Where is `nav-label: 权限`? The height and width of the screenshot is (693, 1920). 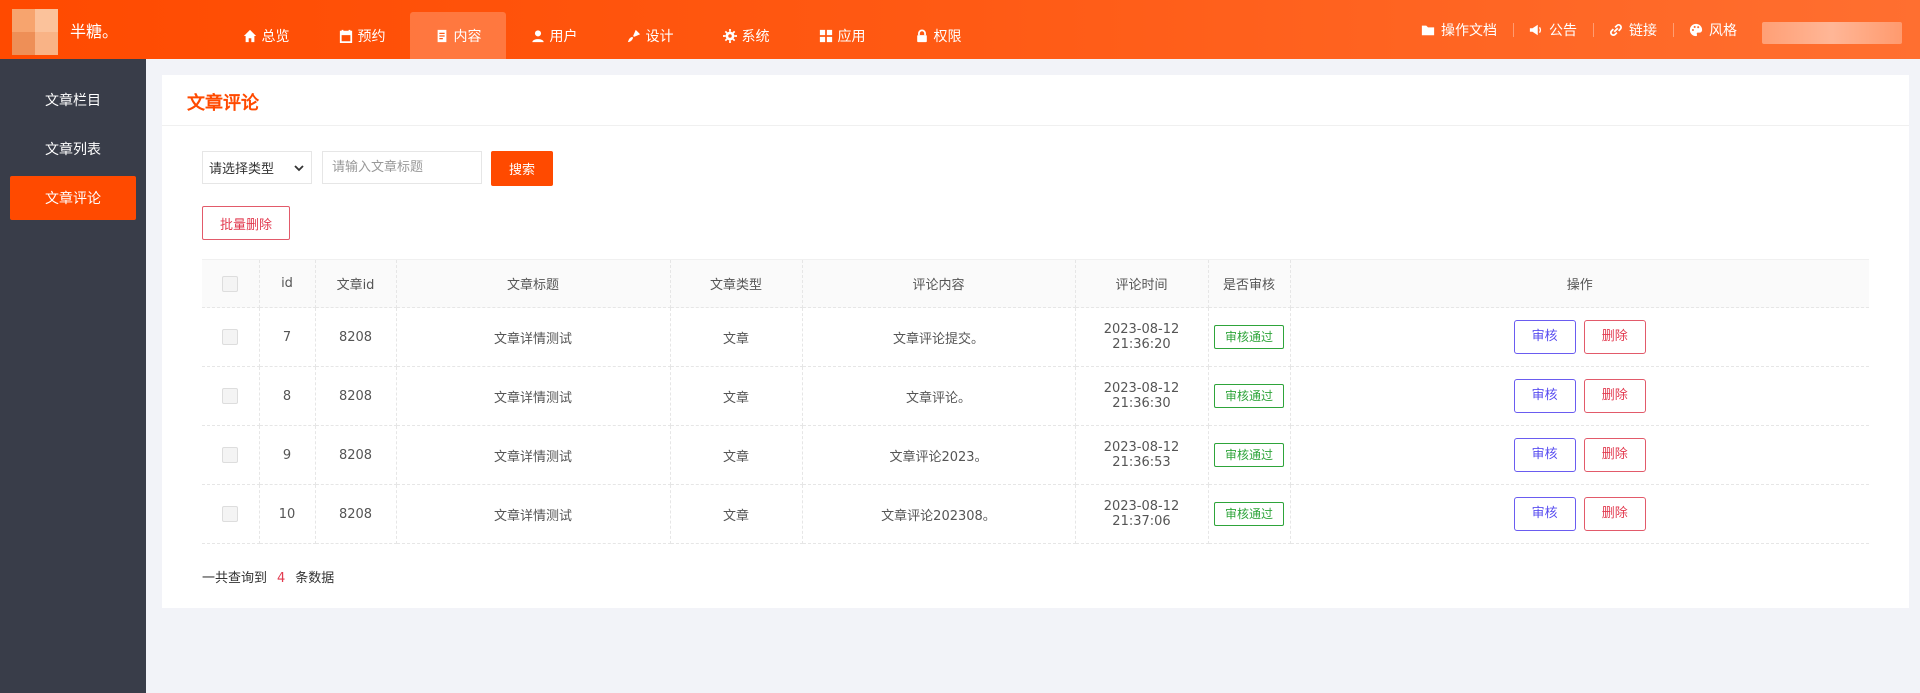
nav-label: 权限 is located at coordinates (947, 36).